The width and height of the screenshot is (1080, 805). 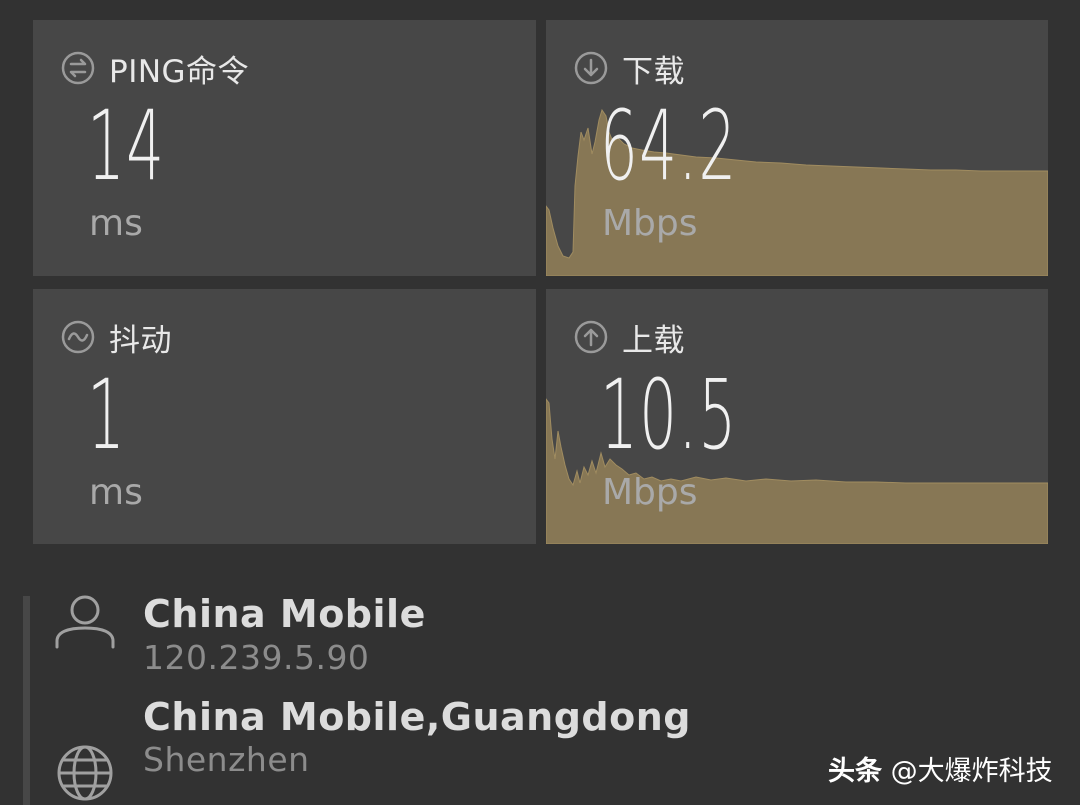 I want to click on server-city: Shenzhen, so click(x=226, y=759).